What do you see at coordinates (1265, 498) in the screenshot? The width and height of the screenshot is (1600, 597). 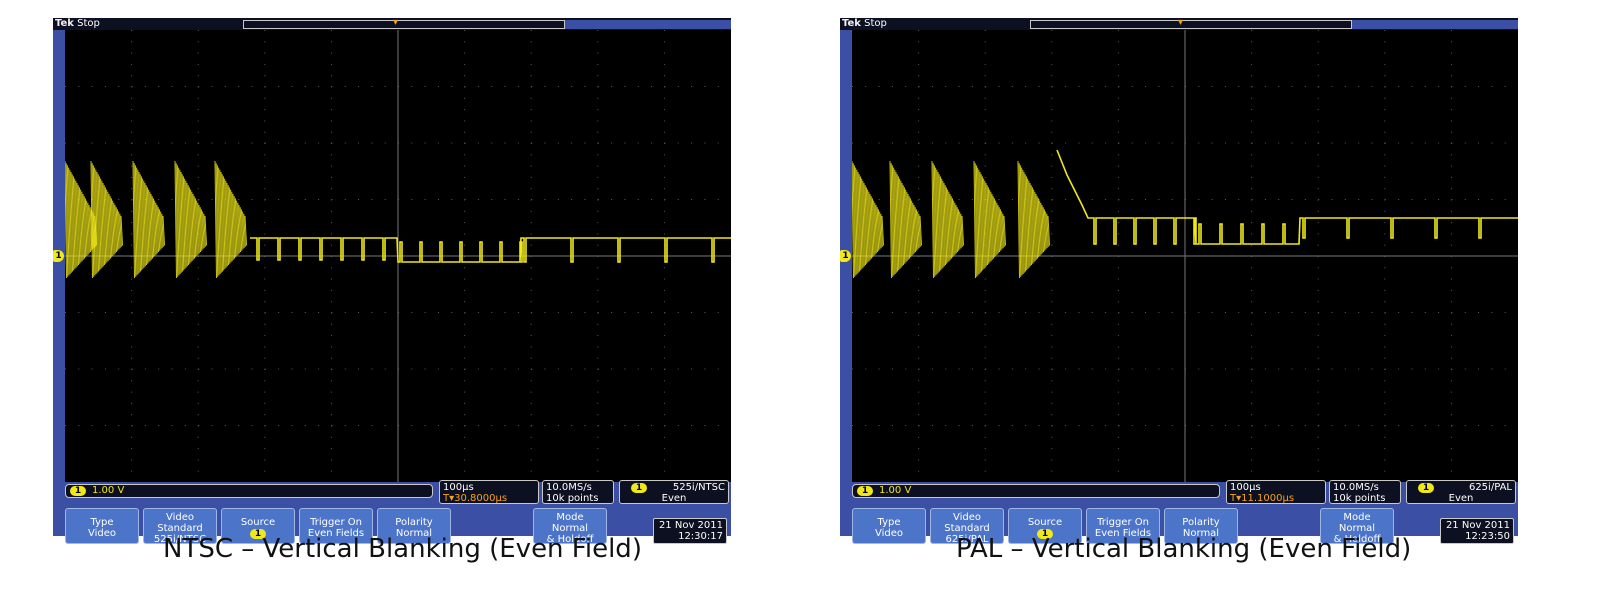 I see `trigger-delay-value: ▾11.1000µs` at bounding box center [1265, 498].